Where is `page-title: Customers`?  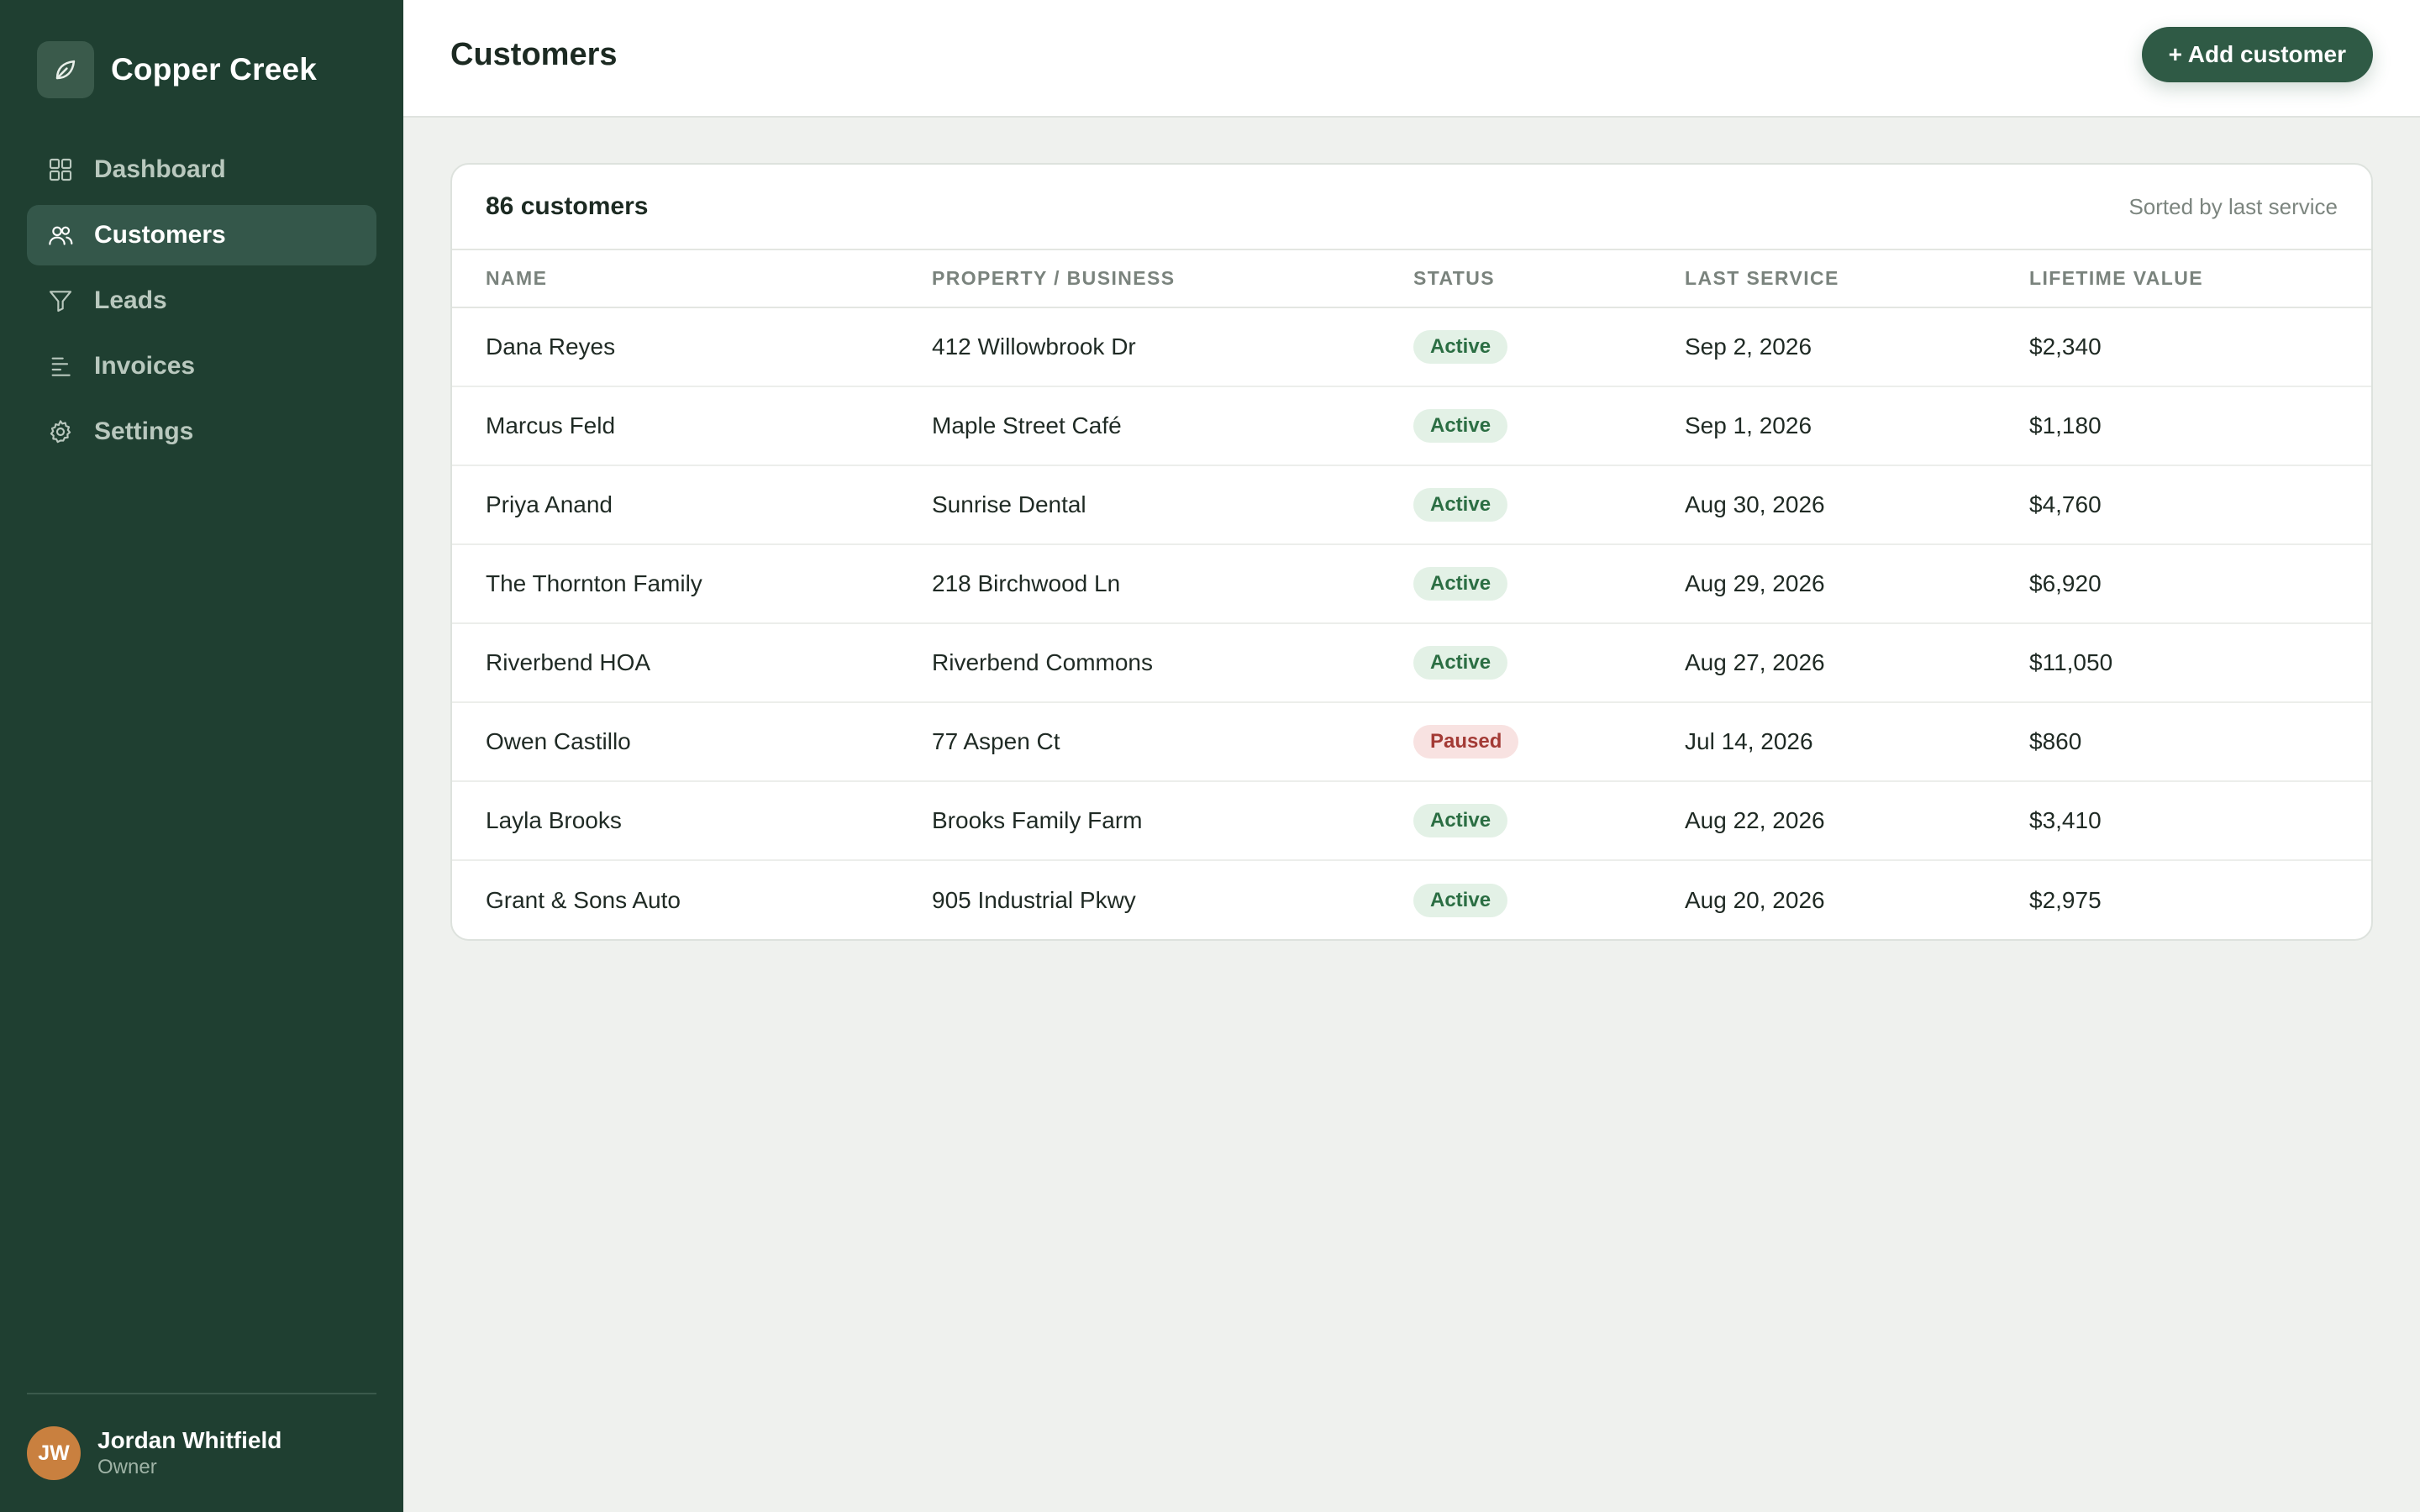
page-title: Customers is located at coordinates (534, 54).